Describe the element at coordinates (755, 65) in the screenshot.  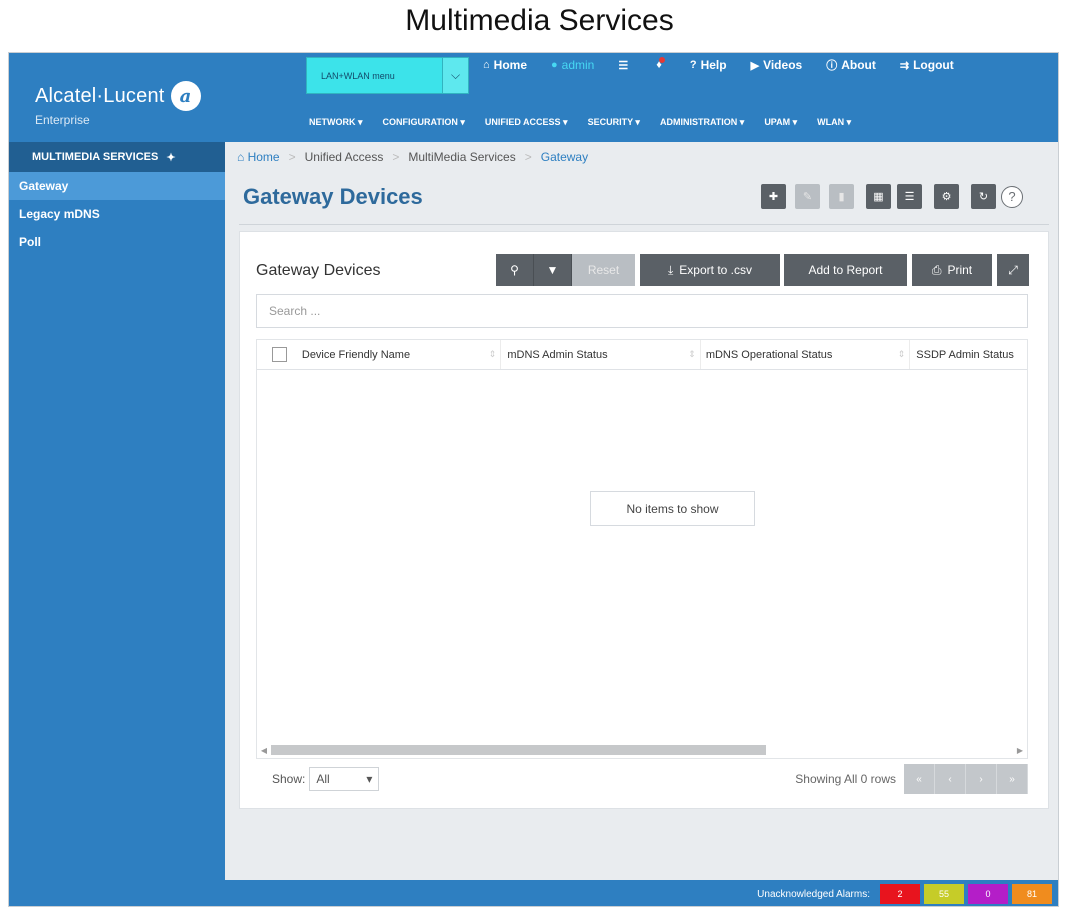
I see `video-camera-icon: ▶` at that location.